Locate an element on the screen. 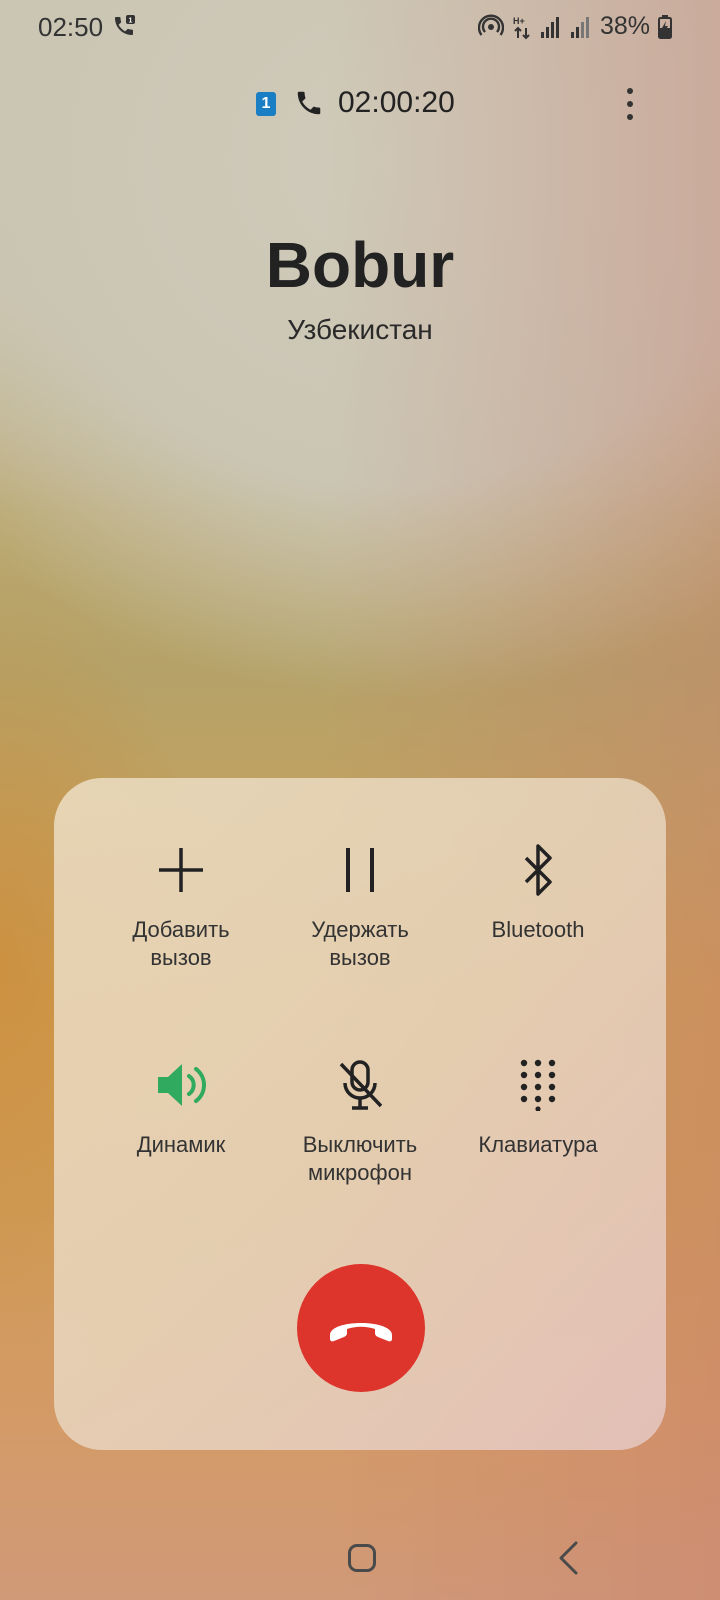 The height and width of the screenshot is (1600, 720). bluetooth-button: Bluetooth is located at coordinates (538, 891).